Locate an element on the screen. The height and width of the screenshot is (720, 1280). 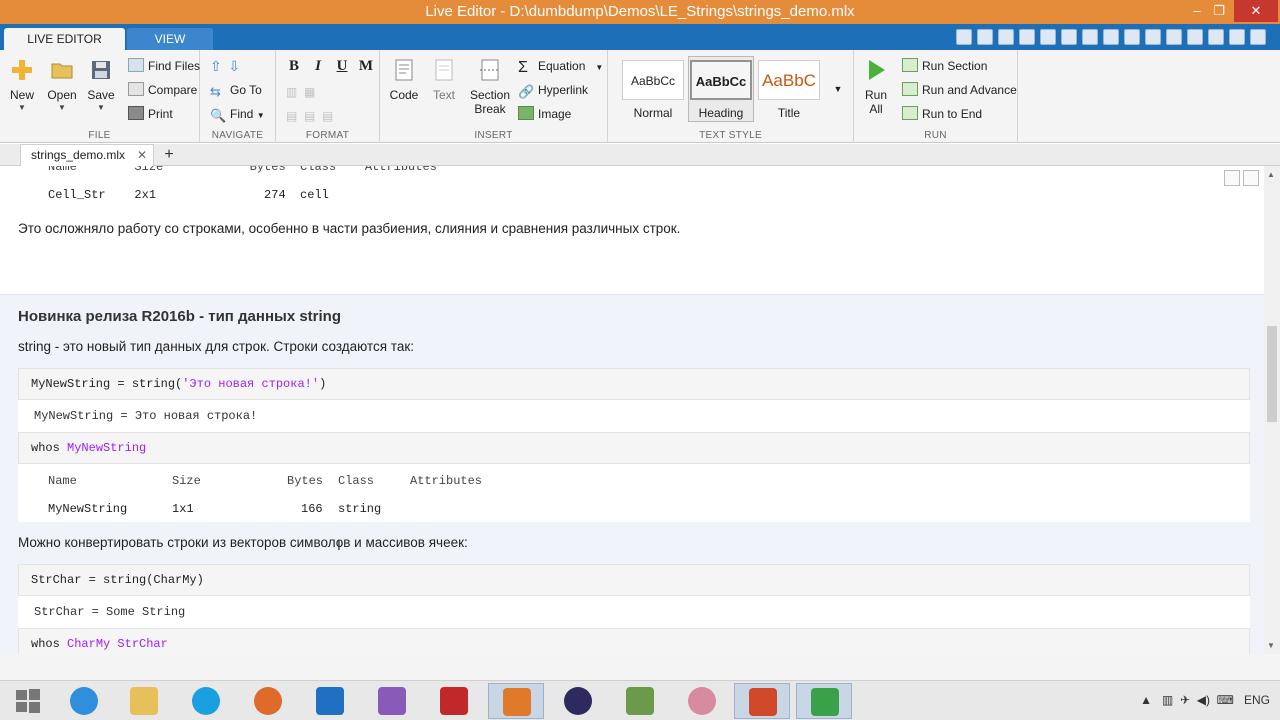
section-break-button: Section Break is located at coordinates (490, 87).